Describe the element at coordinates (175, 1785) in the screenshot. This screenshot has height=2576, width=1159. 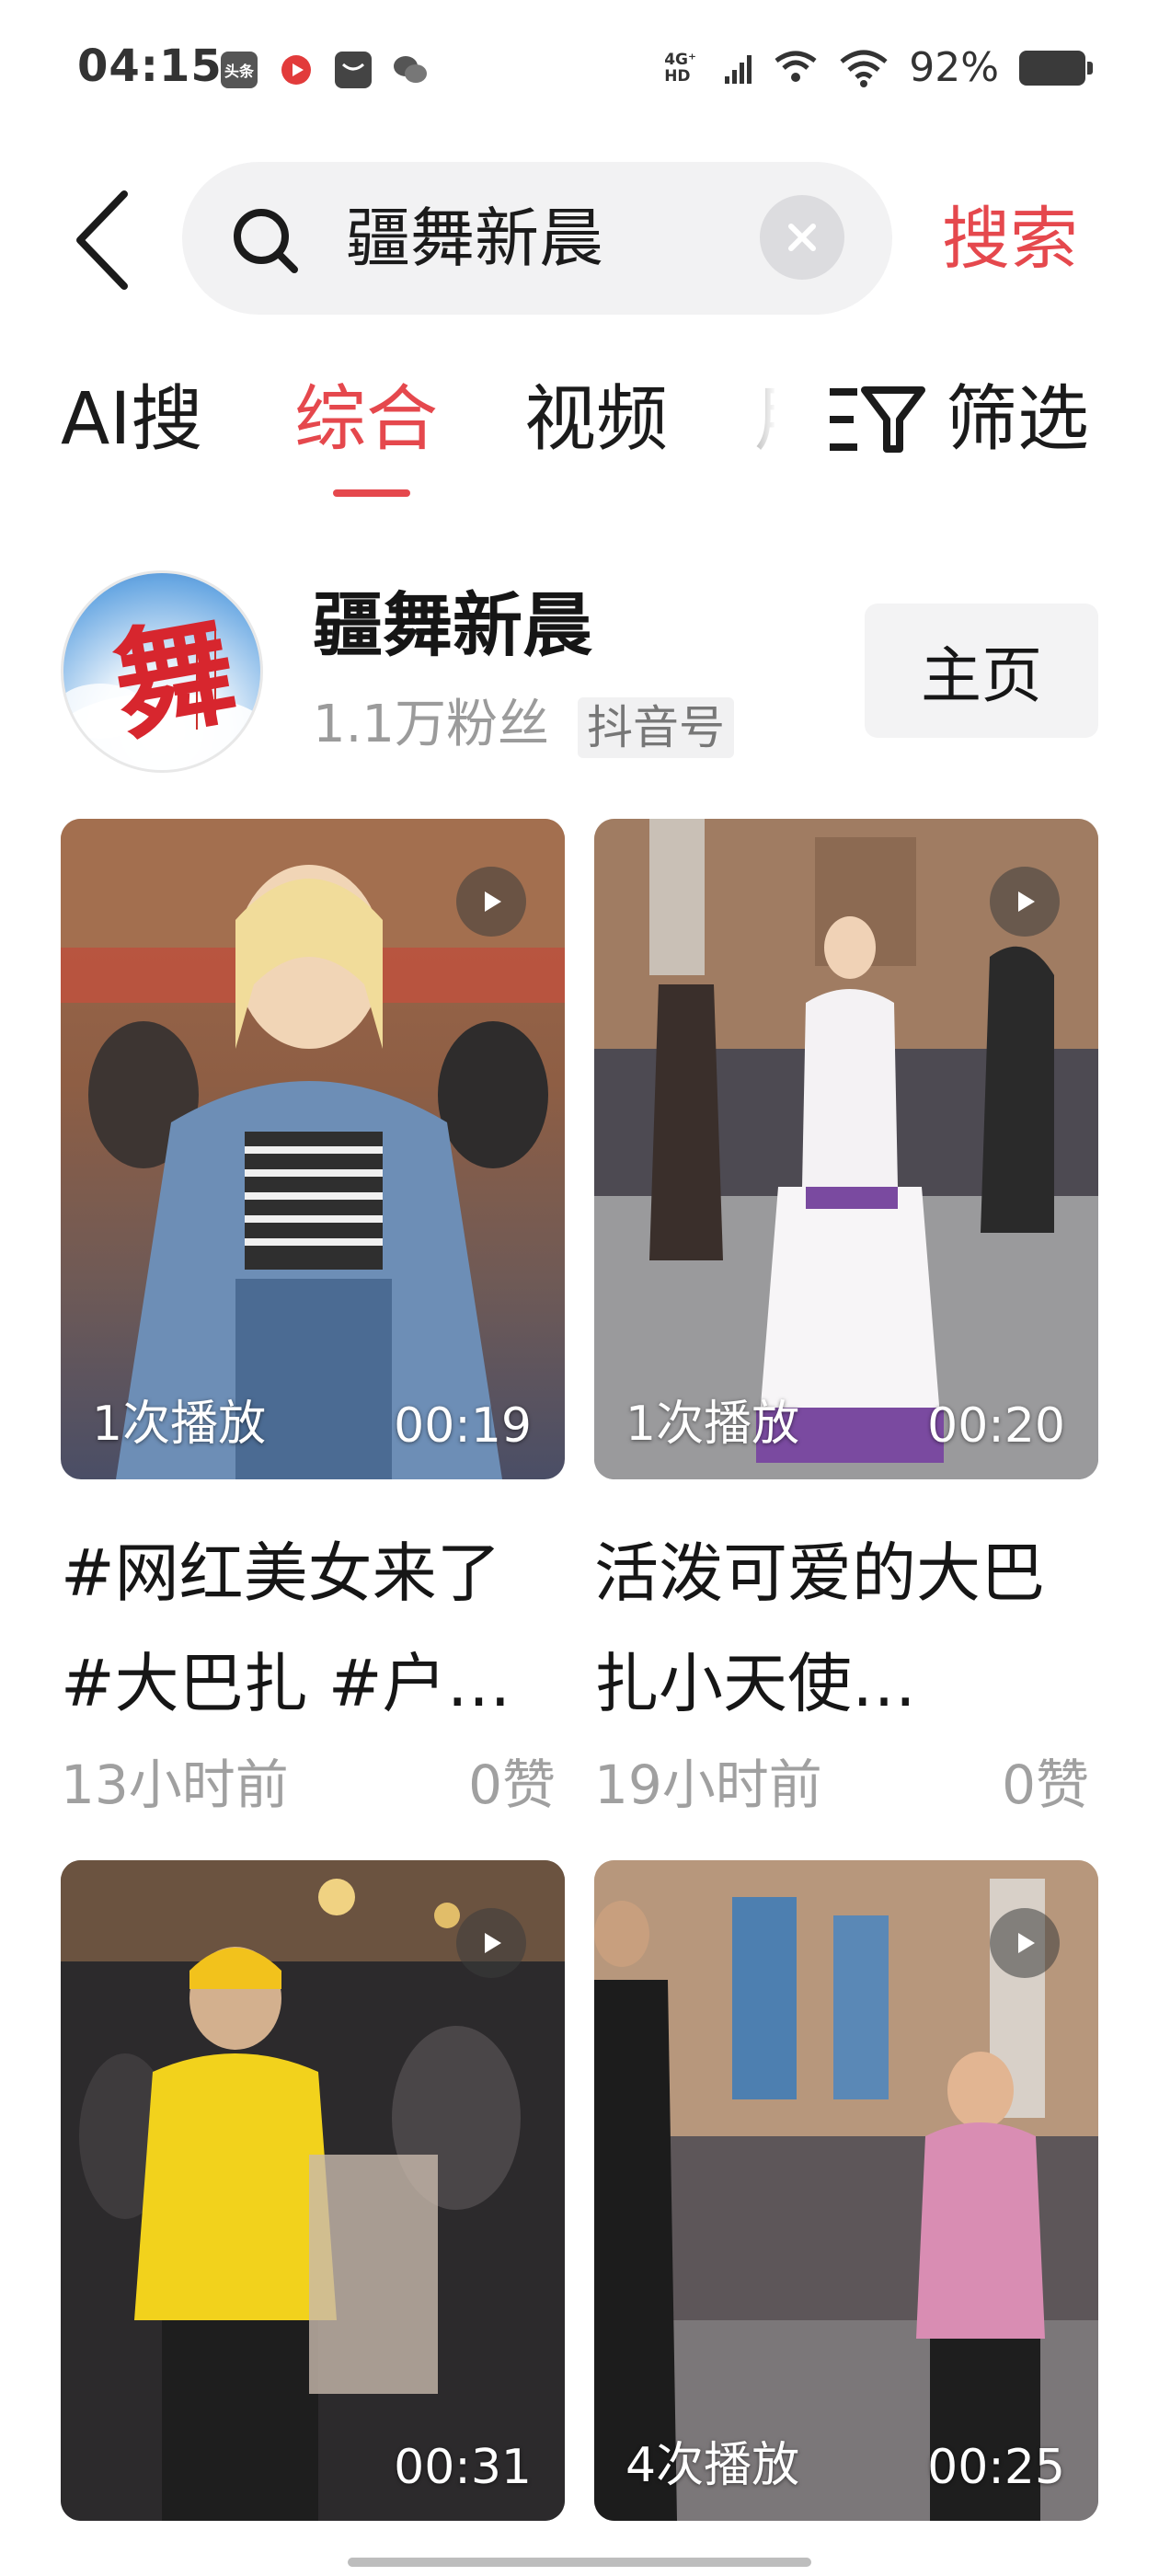
I see `post-time: 13小时前` at that location.